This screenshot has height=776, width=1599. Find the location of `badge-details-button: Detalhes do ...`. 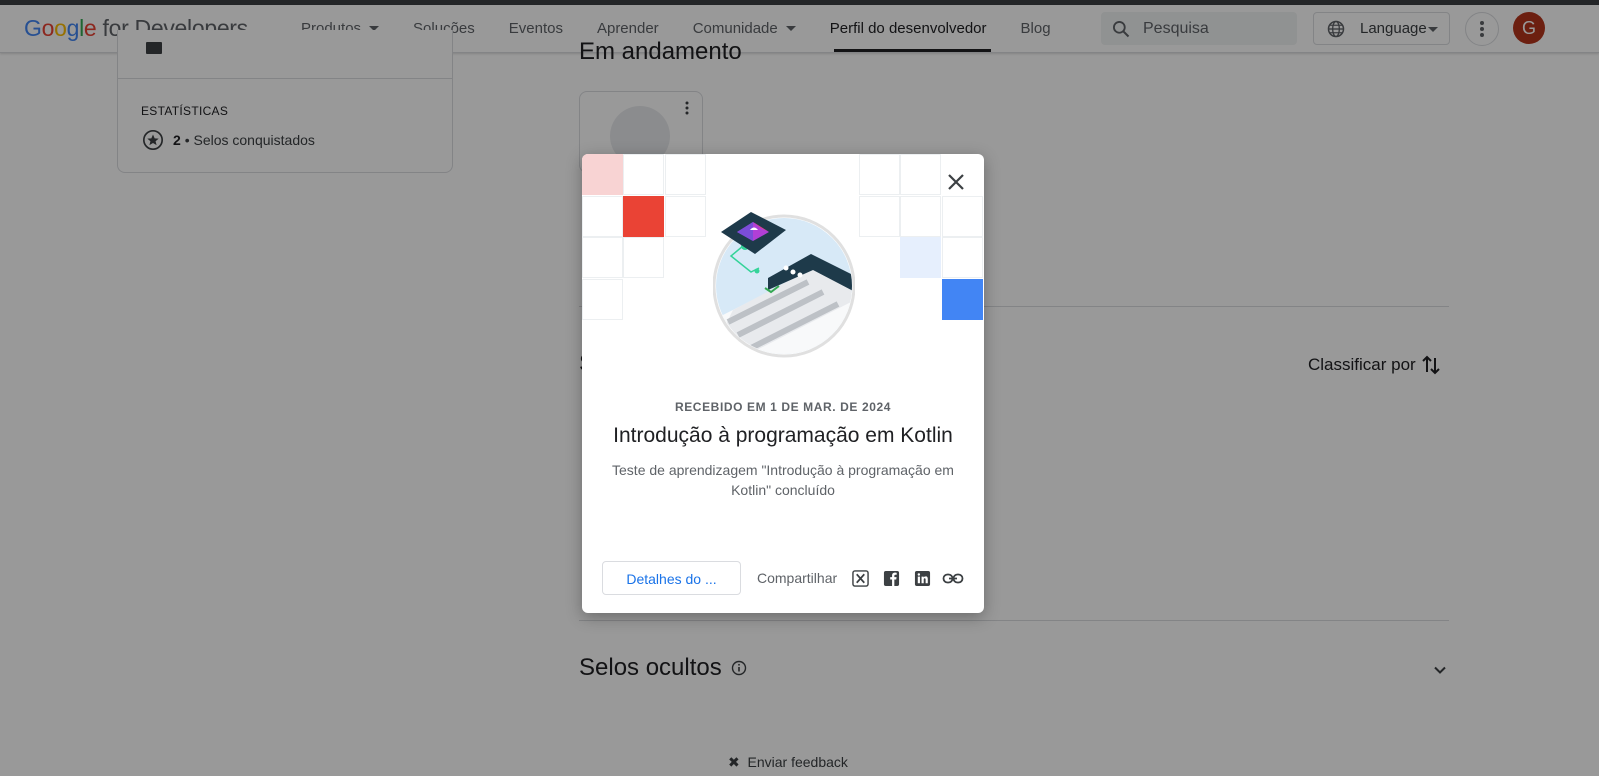

badge-details-button: Detalhes do ... is located at coordinates (671, 578).